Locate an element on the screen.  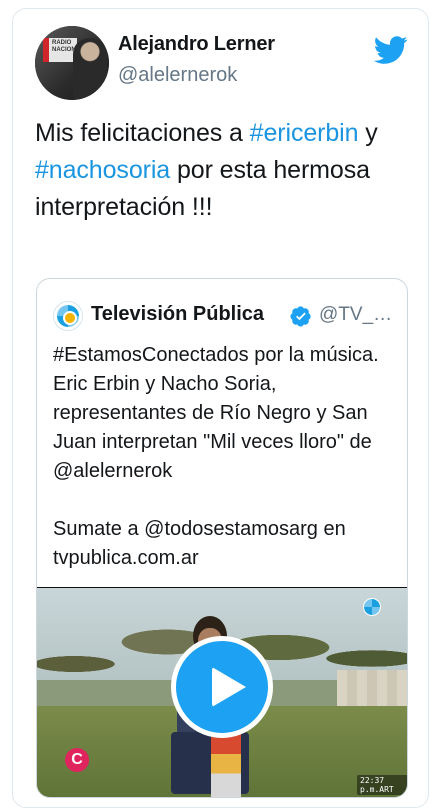
tweet-text-part: y is located at coordinates (368, 133).